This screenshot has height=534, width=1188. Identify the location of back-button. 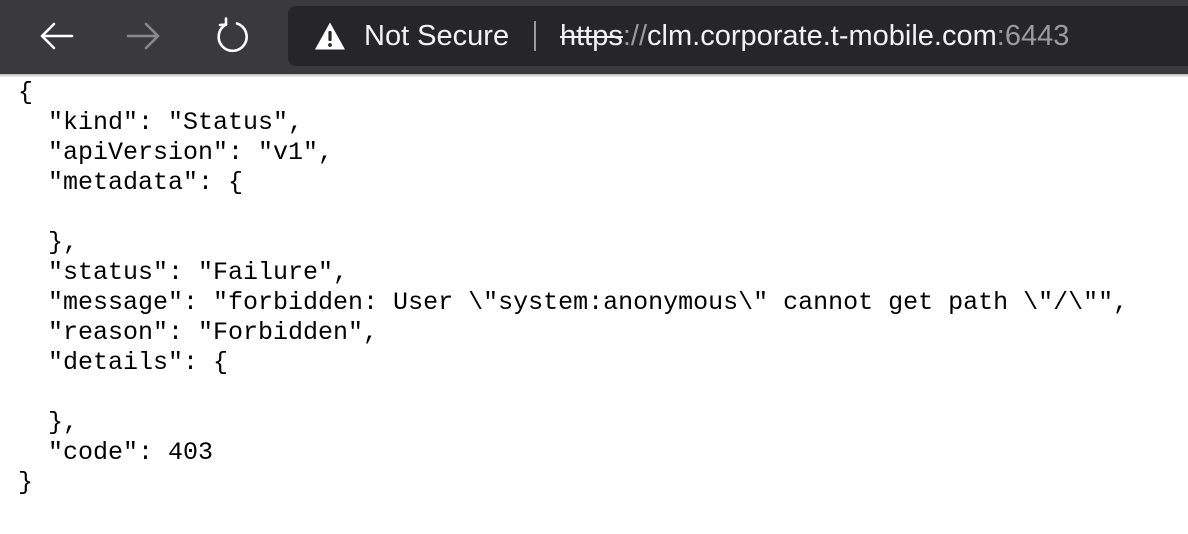
(56, 36).